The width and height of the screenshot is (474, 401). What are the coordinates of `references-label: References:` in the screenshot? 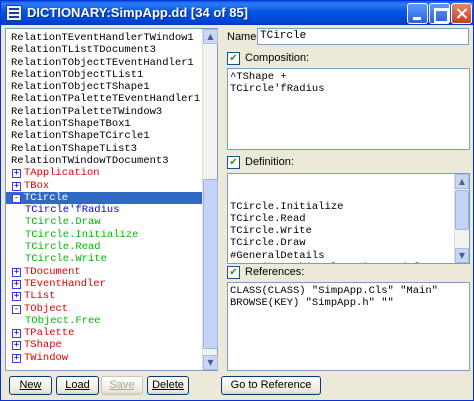 It's located at (275, 272).